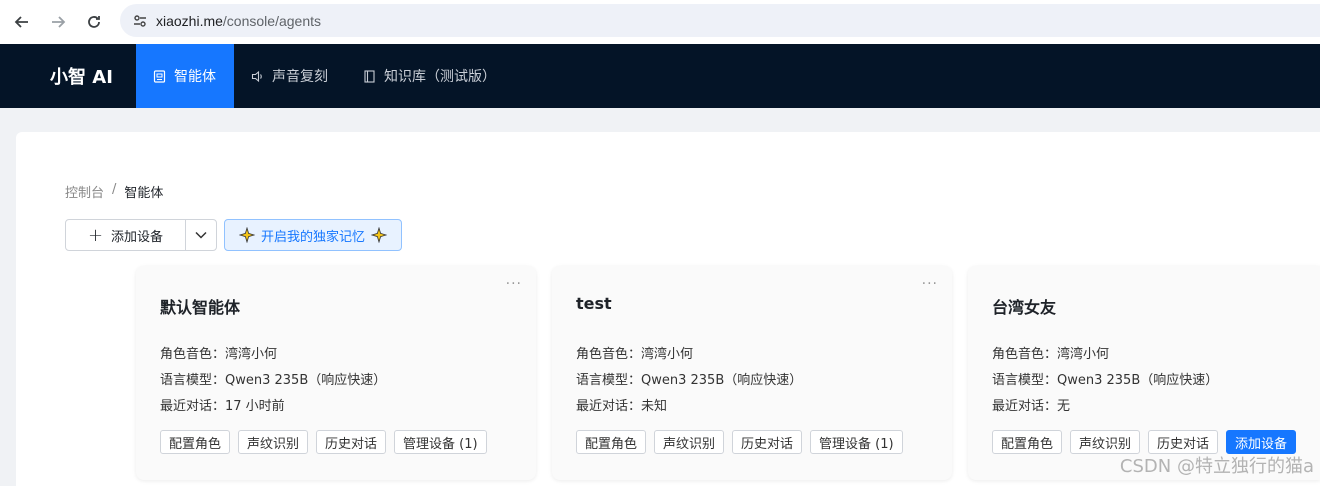 This screenshot has height=486, width=1320. Describe the element at coordinates (1216, 466) in the screenshot. I see `watermark: CSDN @特立独行的猫a` at that location.